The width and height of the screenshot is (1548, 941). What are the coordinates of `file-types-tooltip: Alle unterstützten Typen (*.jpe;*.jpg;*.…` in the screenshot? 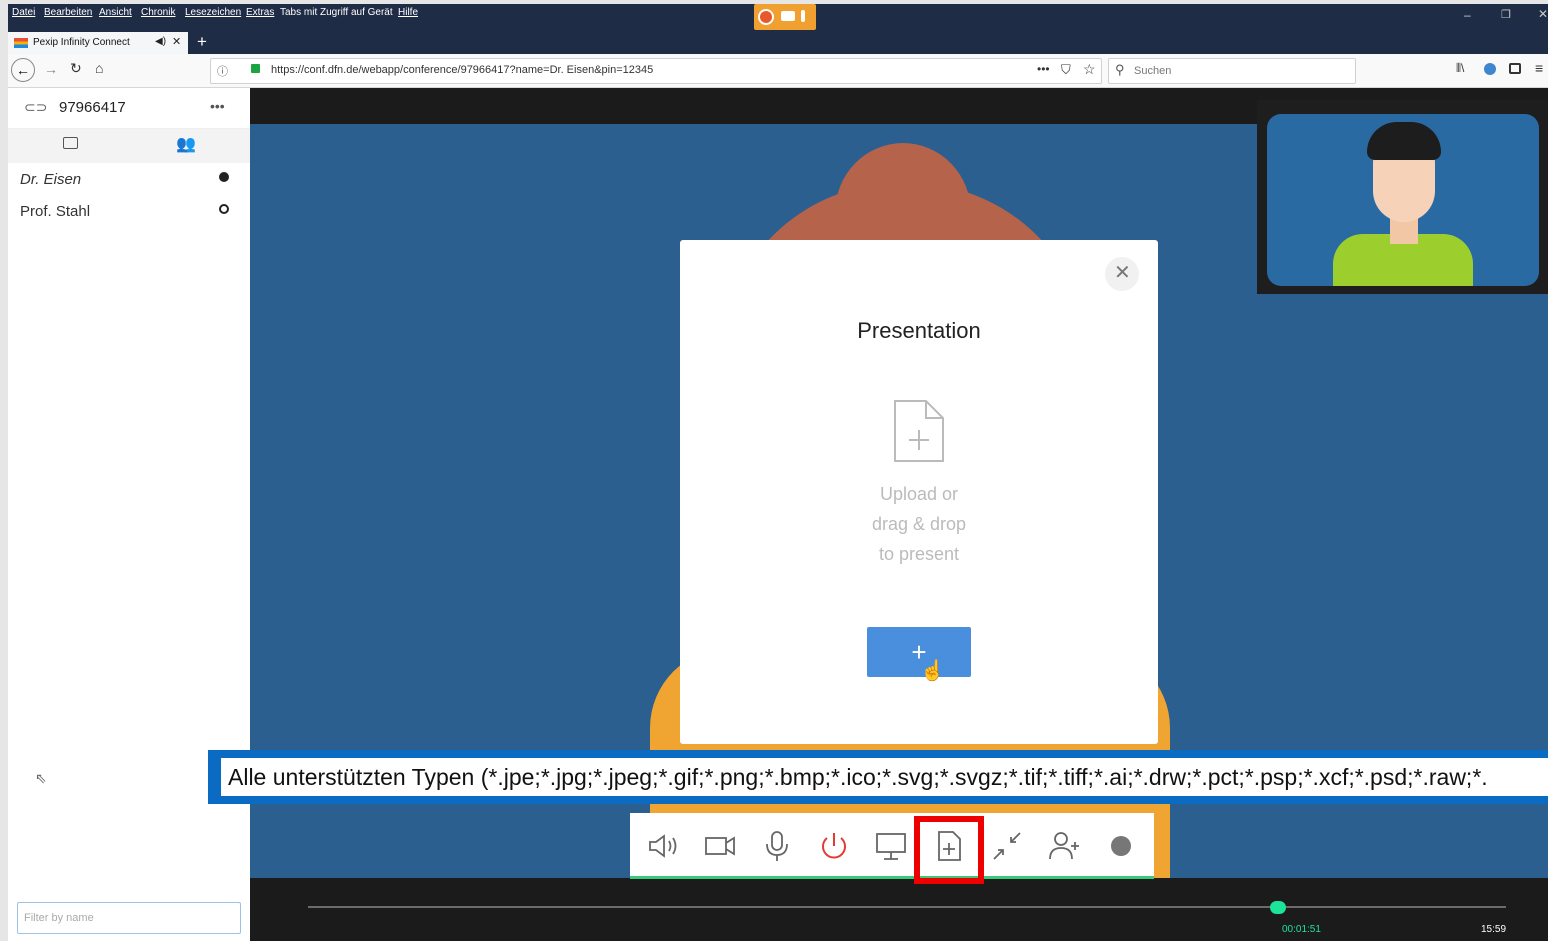 It's located at (878, 777).